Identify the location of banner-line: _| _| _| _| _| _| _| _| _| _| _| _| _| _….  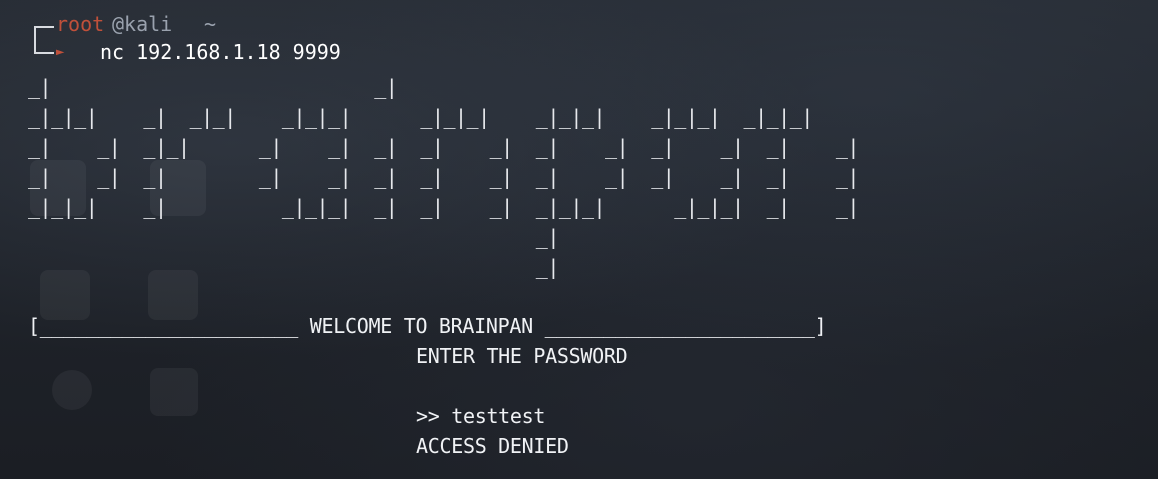
(443, 177).